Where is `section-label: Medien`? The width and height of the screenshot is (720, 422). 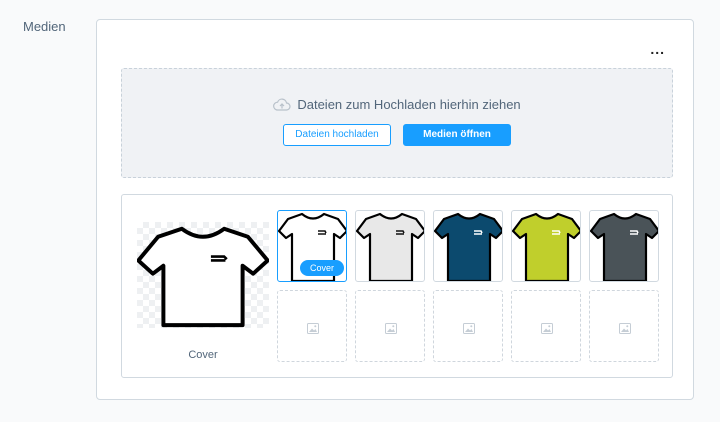
section-label: Medien is located at coordinates (44, 26).